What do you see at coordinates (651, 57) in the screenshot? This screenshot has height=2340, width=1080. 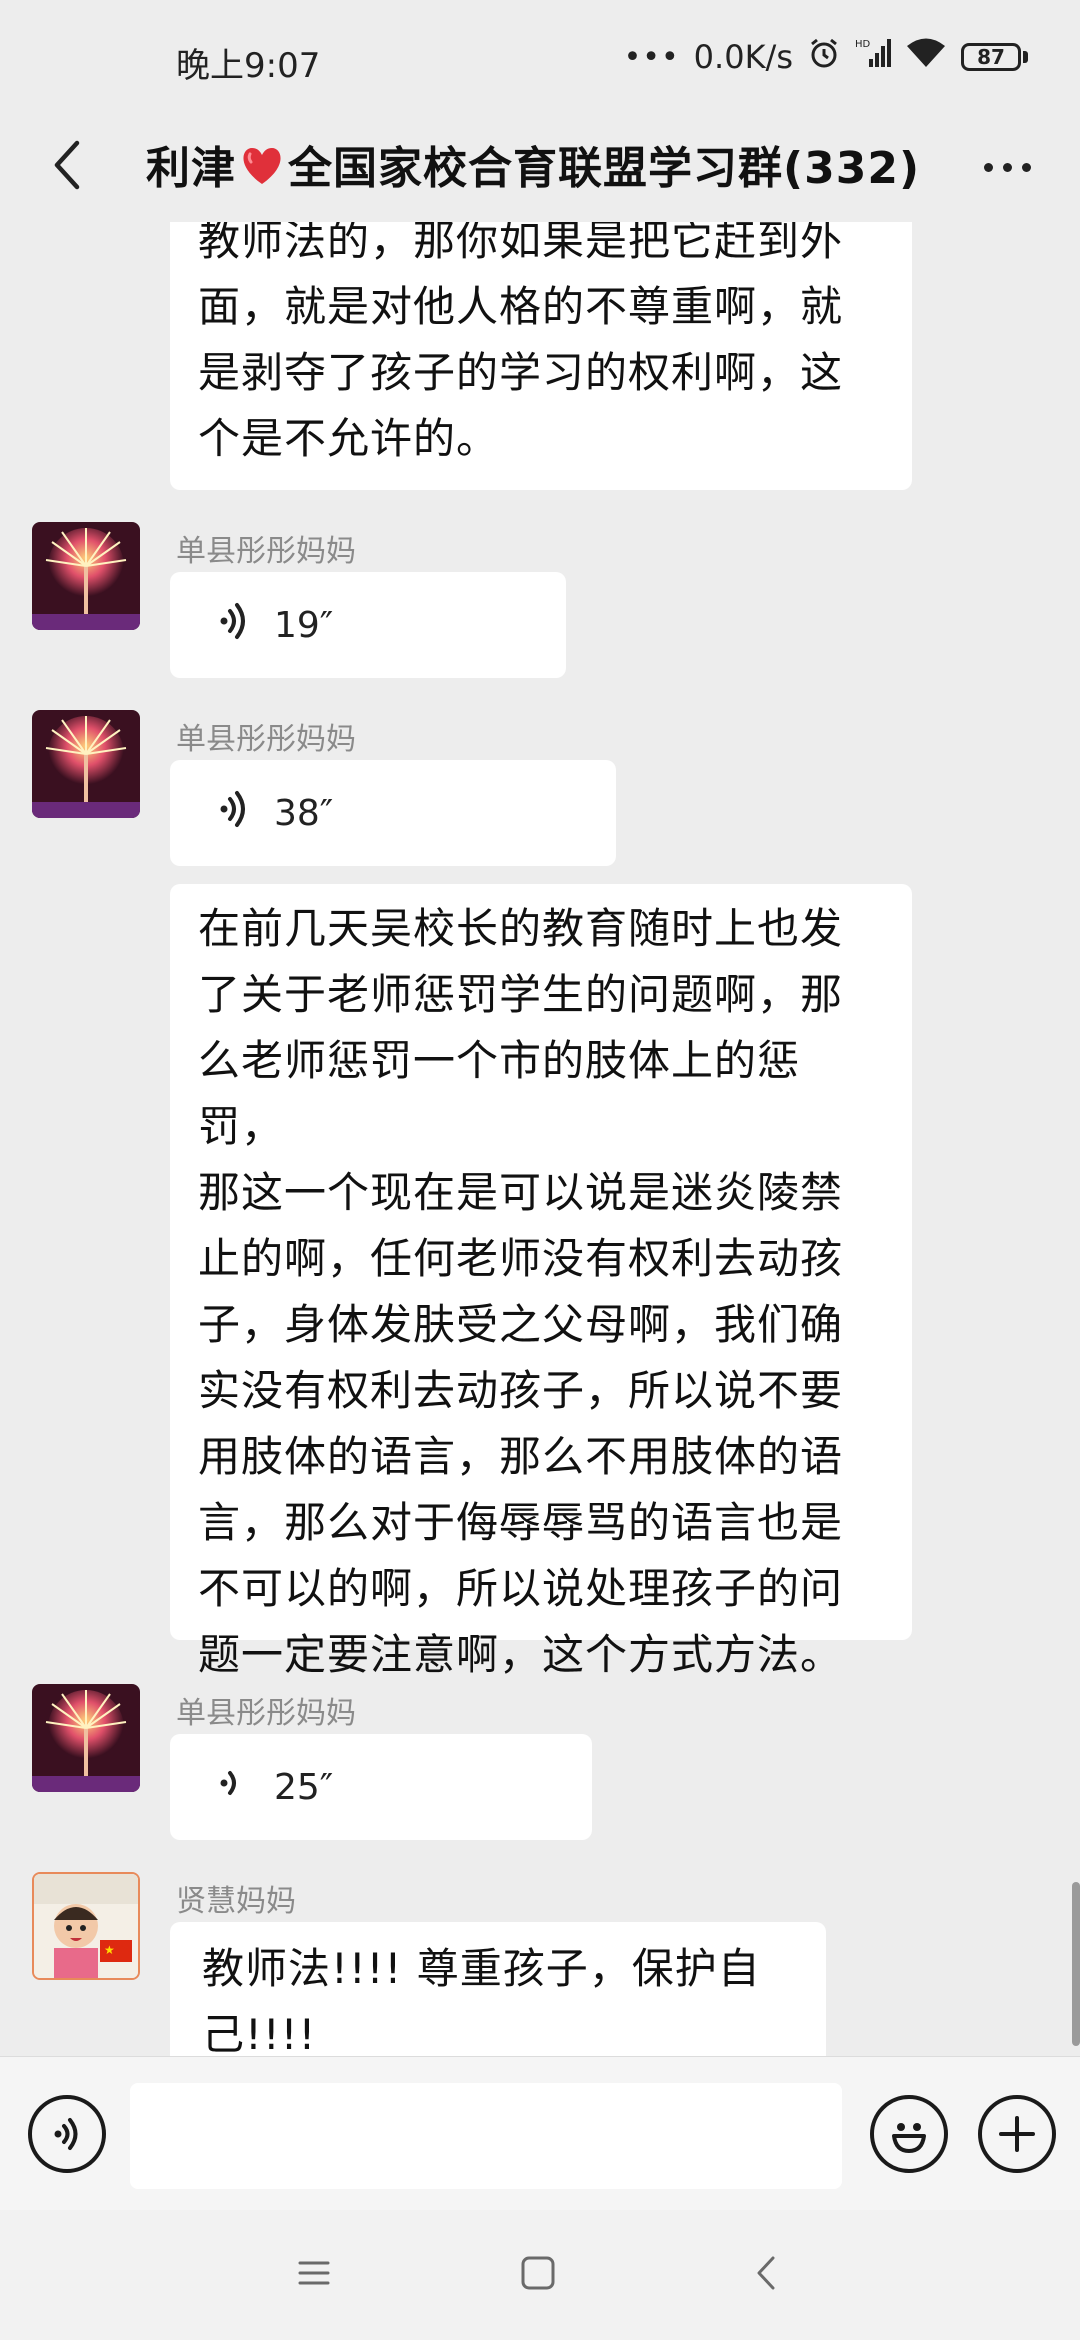 I see `more-notifications-icon: •••` at bounding box center [651, 57].